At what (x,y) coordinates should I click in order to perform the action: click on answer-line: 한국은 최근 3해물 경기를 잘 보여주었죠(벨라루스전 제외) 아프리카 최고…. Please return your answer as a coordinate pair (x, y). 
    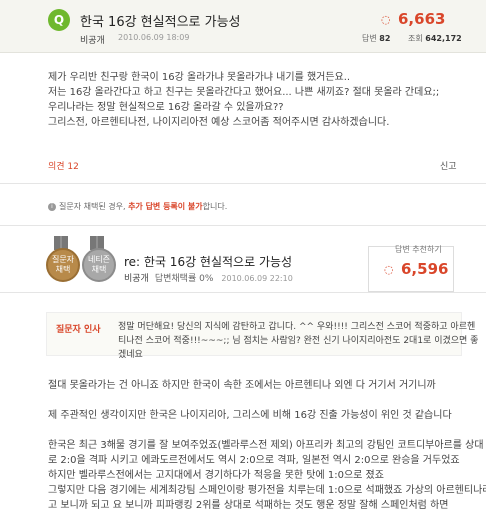
    Looking at the image, I should click on (266, 445).